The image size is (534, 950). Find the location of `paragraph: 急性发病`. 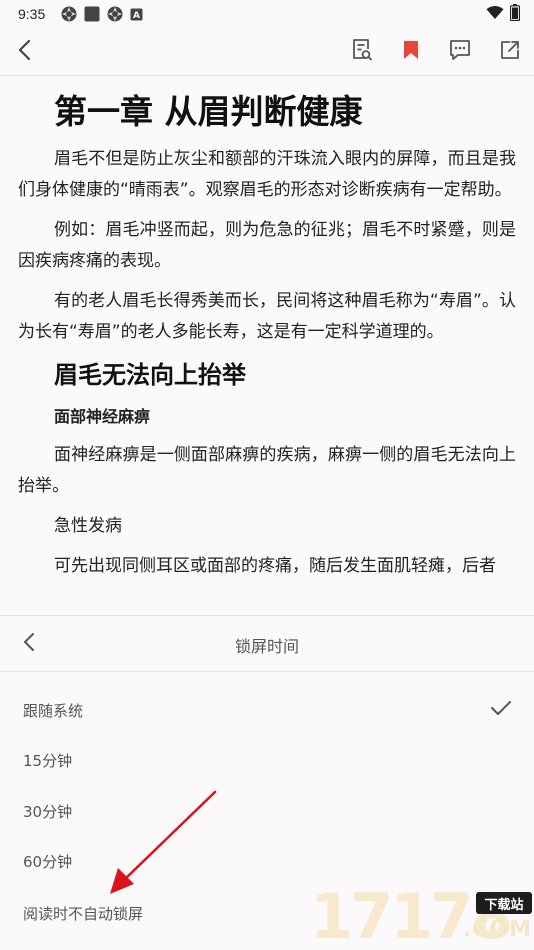

paragraph: 急性发病 is located at coordinates (88, 526).